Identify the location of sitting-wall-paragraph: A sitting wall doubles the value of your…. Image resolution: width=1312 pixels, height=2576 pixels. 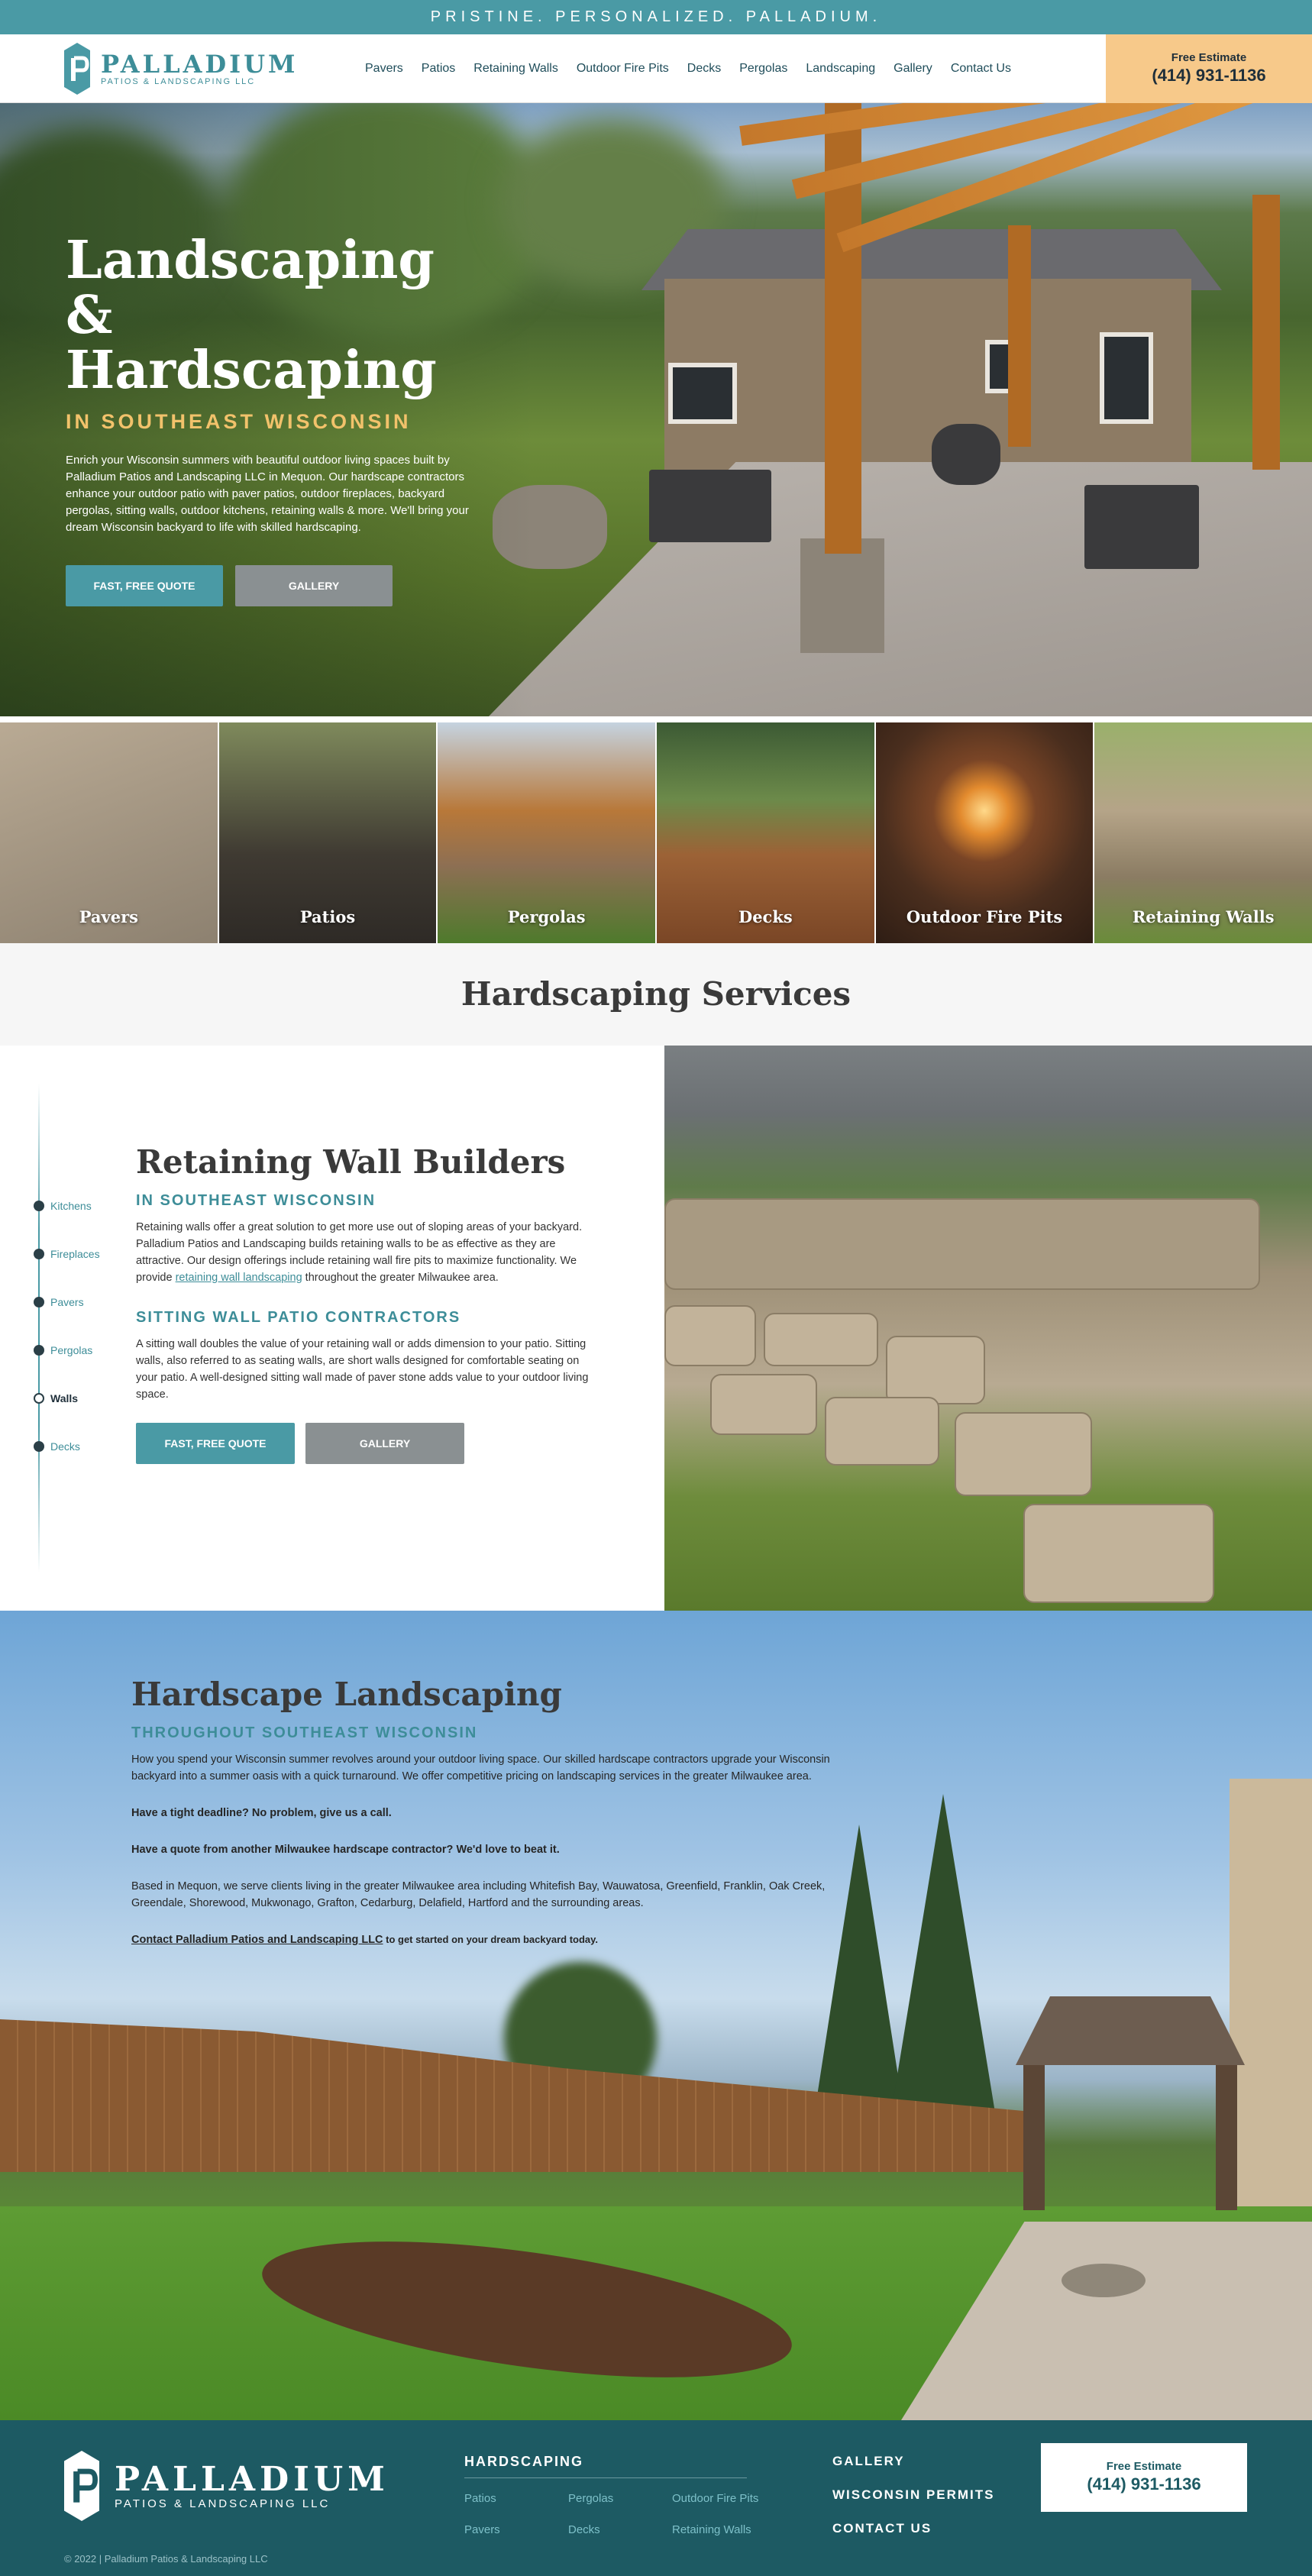
(362, 1369).